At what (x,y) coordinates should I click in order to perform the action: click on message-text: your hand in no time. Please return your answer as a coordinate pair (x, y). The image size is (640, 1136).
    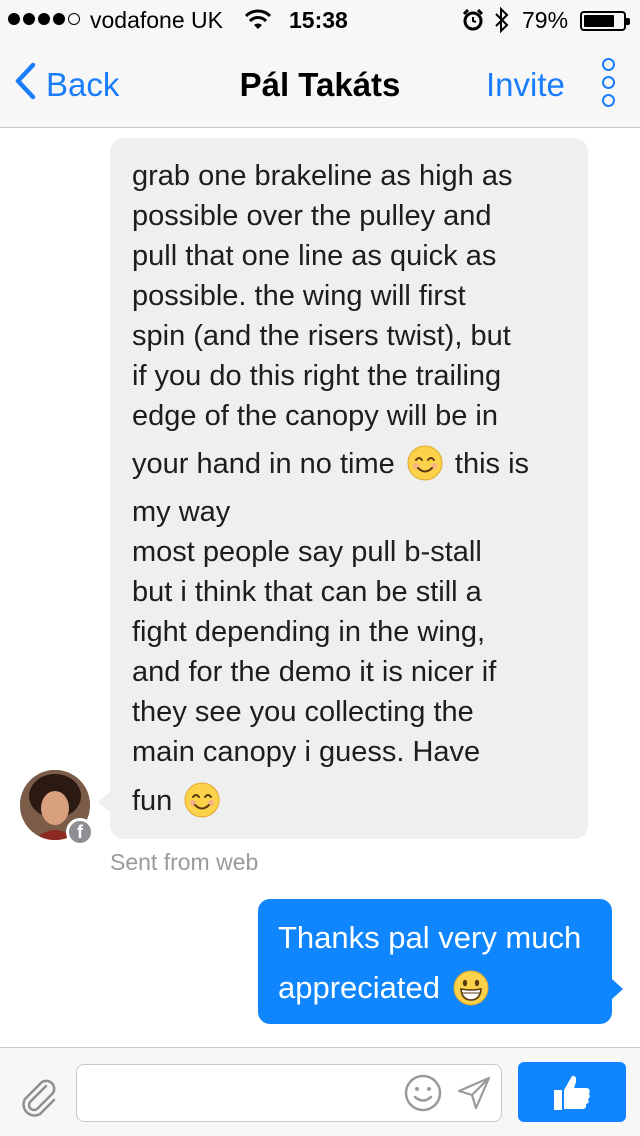
    Looking at the image, I should click on (263, 464).